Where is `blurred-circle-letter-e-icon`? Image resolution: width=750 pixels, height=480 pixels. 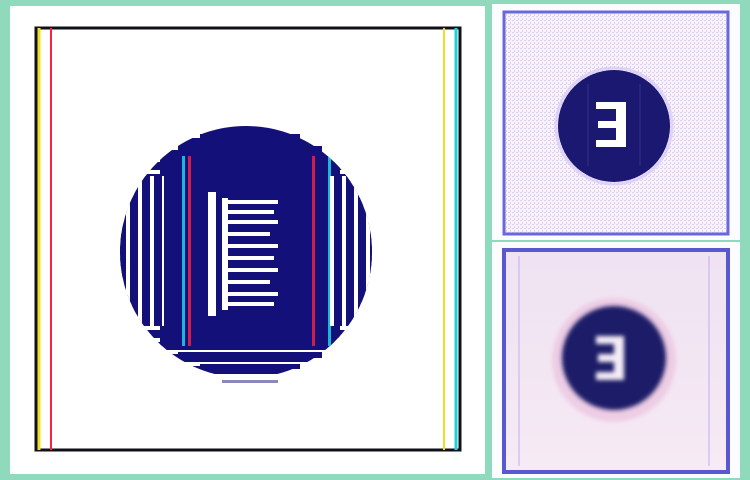
blurred-circle-letter-e-icon is located at coordinates (616, 361).